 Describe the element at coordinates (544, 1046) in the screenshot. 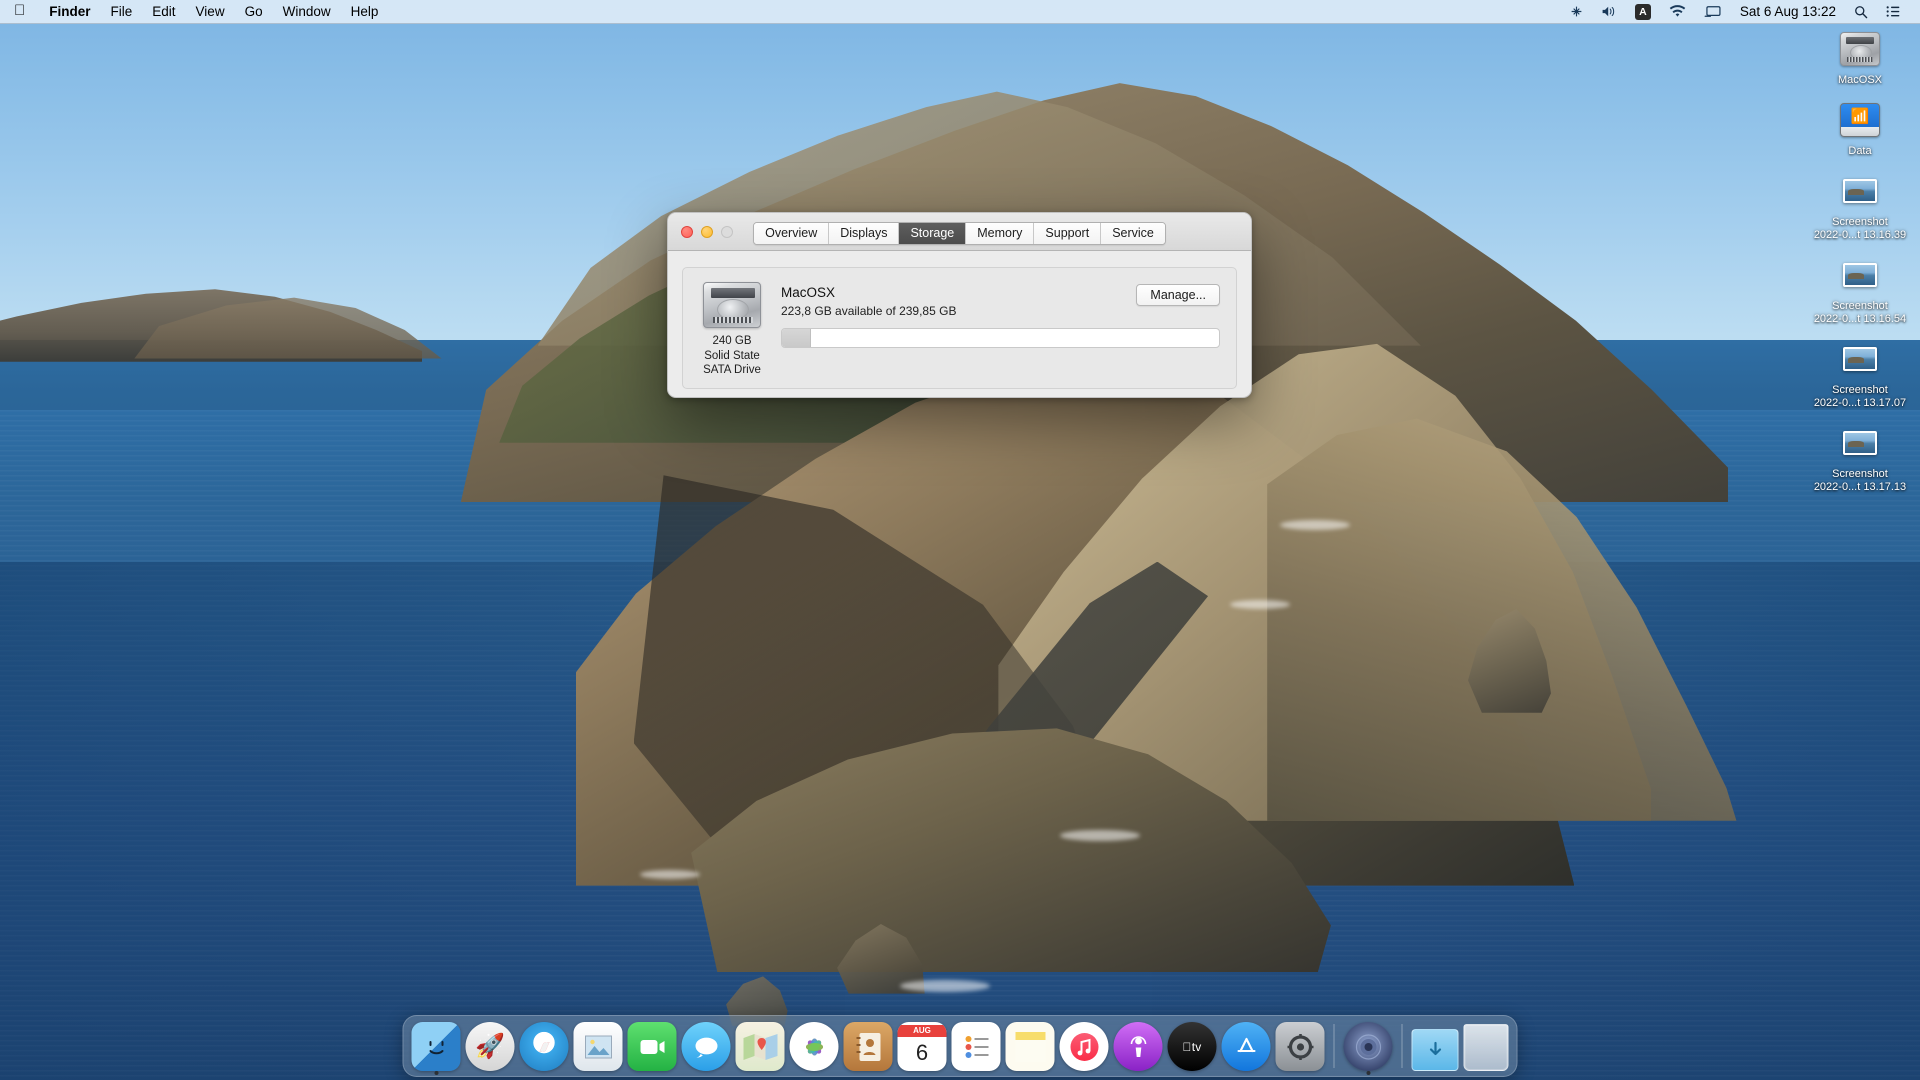

I see `dock-item-safari` at that location.